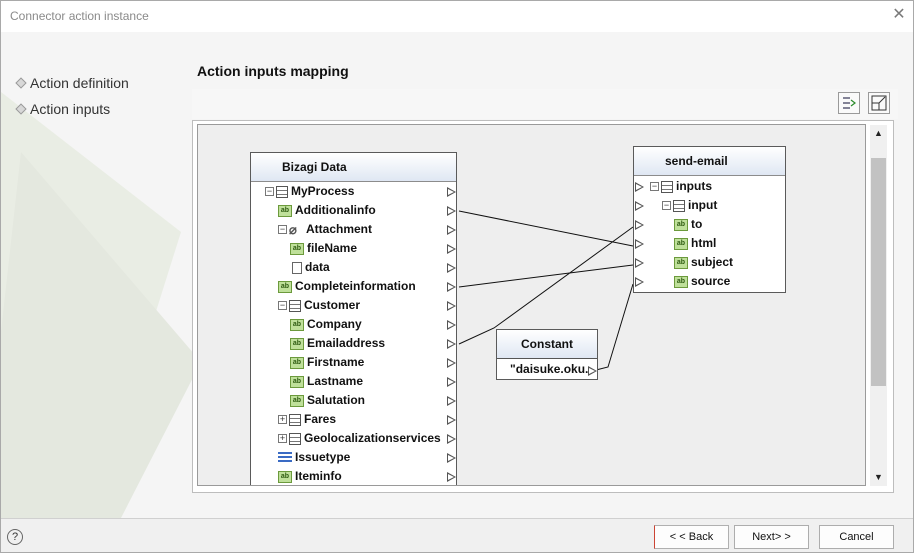 The height and width of the screenshot is (553, 914). Describe the element at coordinates (326, 381) in the screenshot. I see `tree-row-lastname: ab Lastname` at that location.